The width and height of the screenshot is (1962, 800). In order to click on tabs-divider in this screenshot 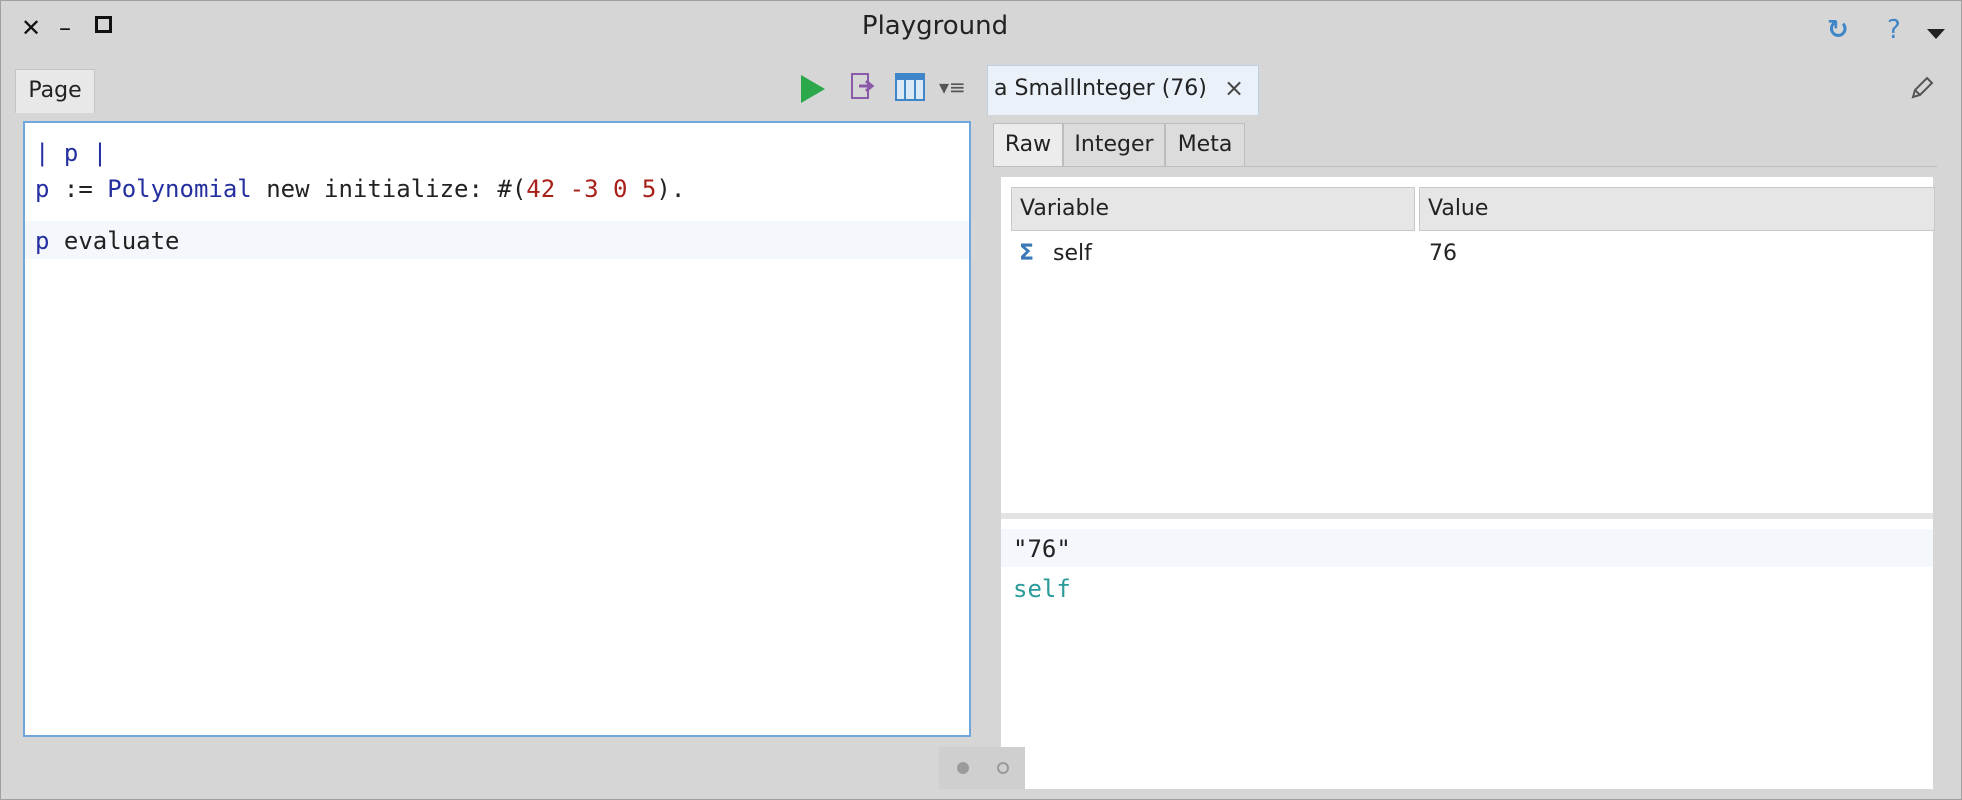, I will do `click(1465, 166)`.